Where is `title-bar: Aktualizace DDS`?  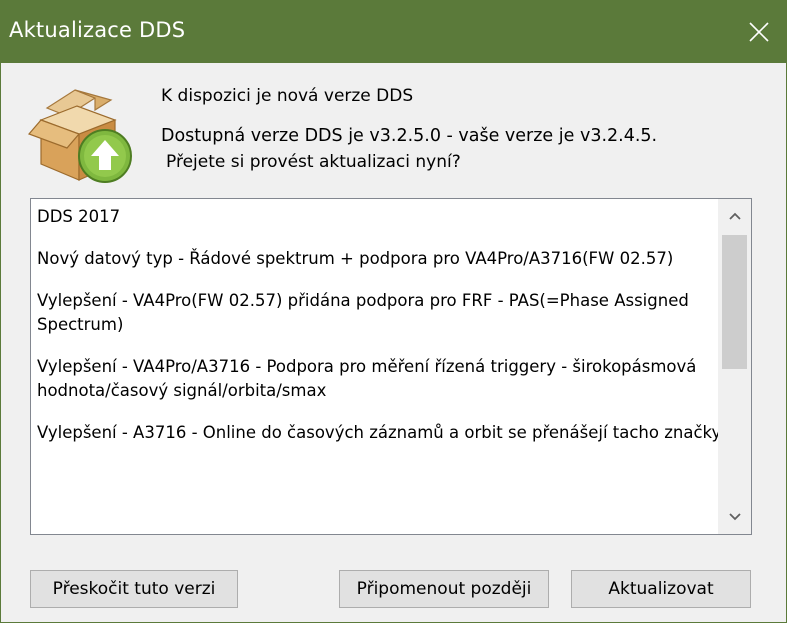
title-bar: Aktualizace DDS is located at coordinates (394, 31).